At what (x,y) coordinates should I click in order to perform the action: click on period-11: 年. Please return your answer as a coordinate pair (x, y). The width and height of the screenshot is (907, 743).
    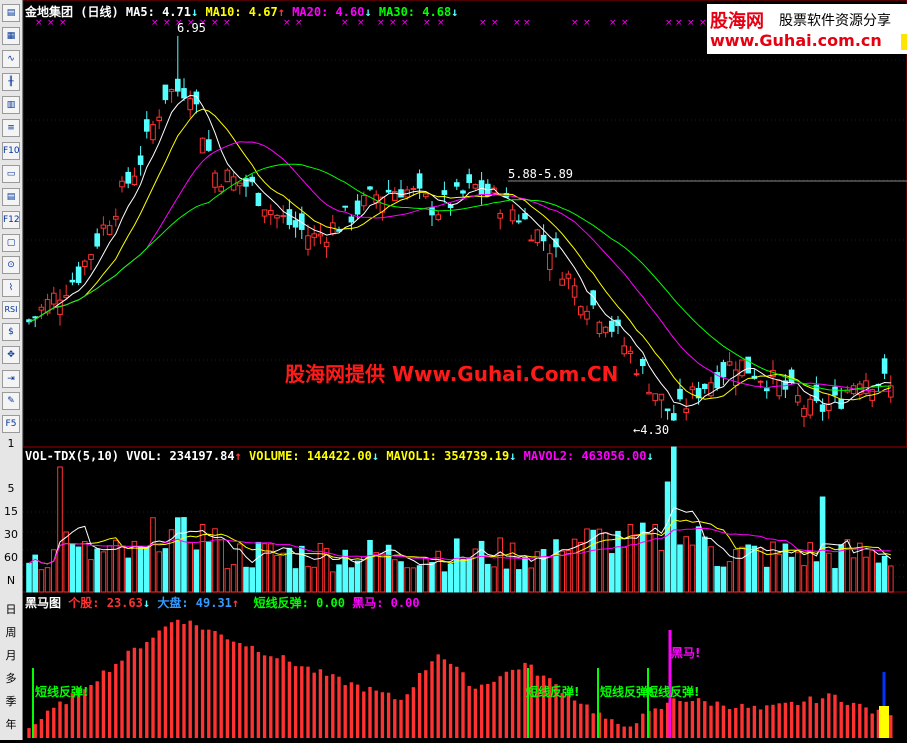
    Looking at the image, I should click on (11, 724).